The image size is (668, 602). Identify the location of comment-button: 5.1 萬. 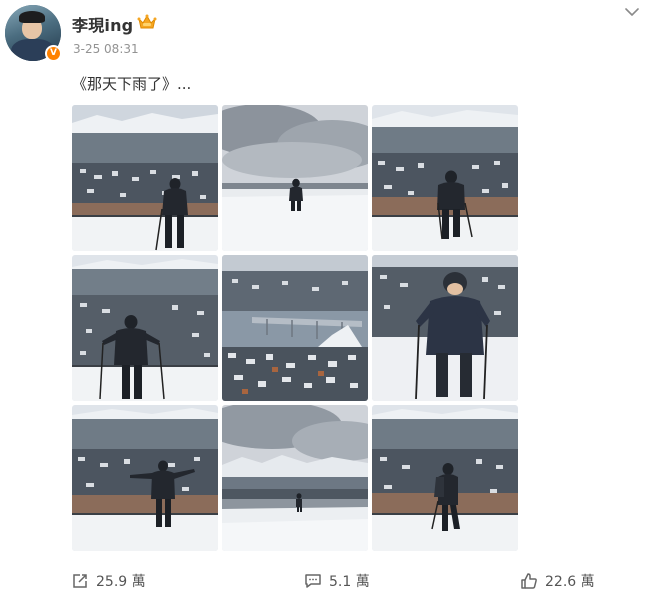
(337, 581).